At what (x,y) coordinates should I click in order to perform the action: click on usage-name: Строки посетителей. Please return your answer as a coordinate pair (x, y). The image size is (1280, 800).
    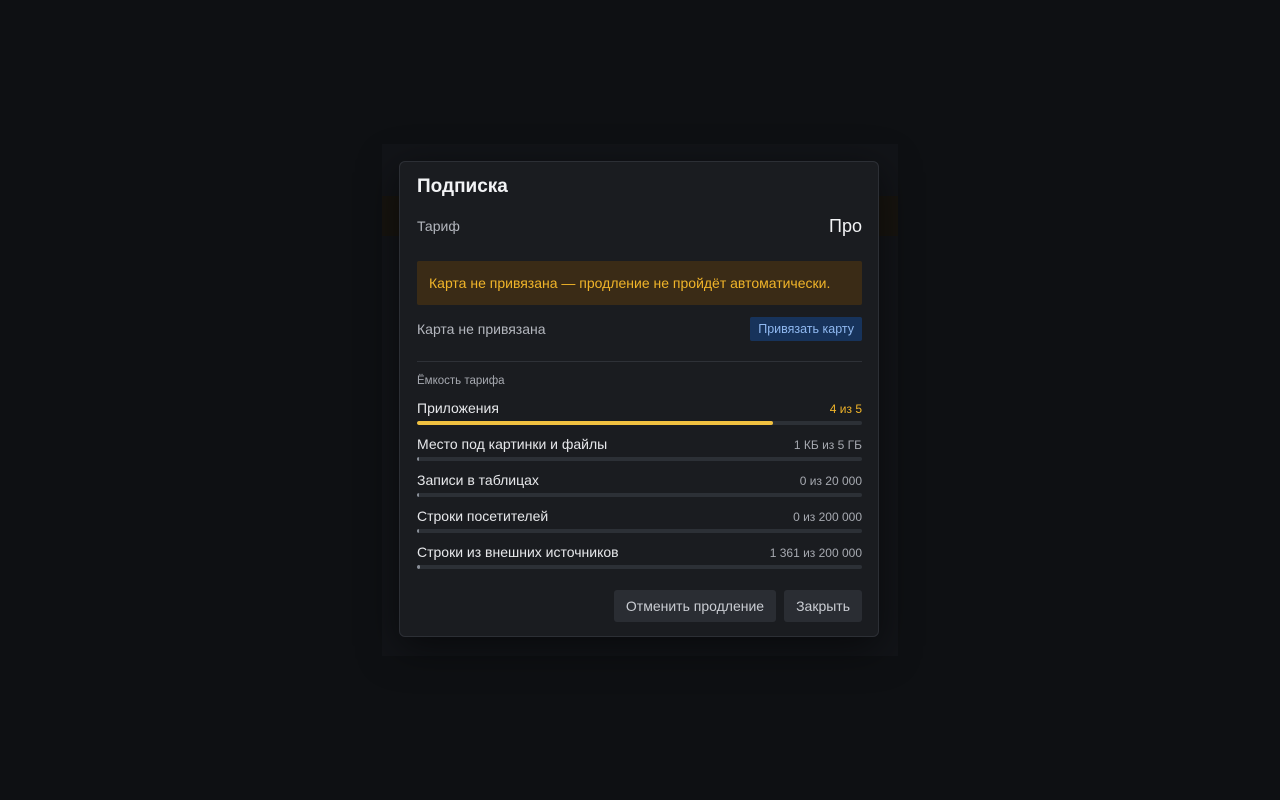
    Looking at the image, I should click on (483, 516).